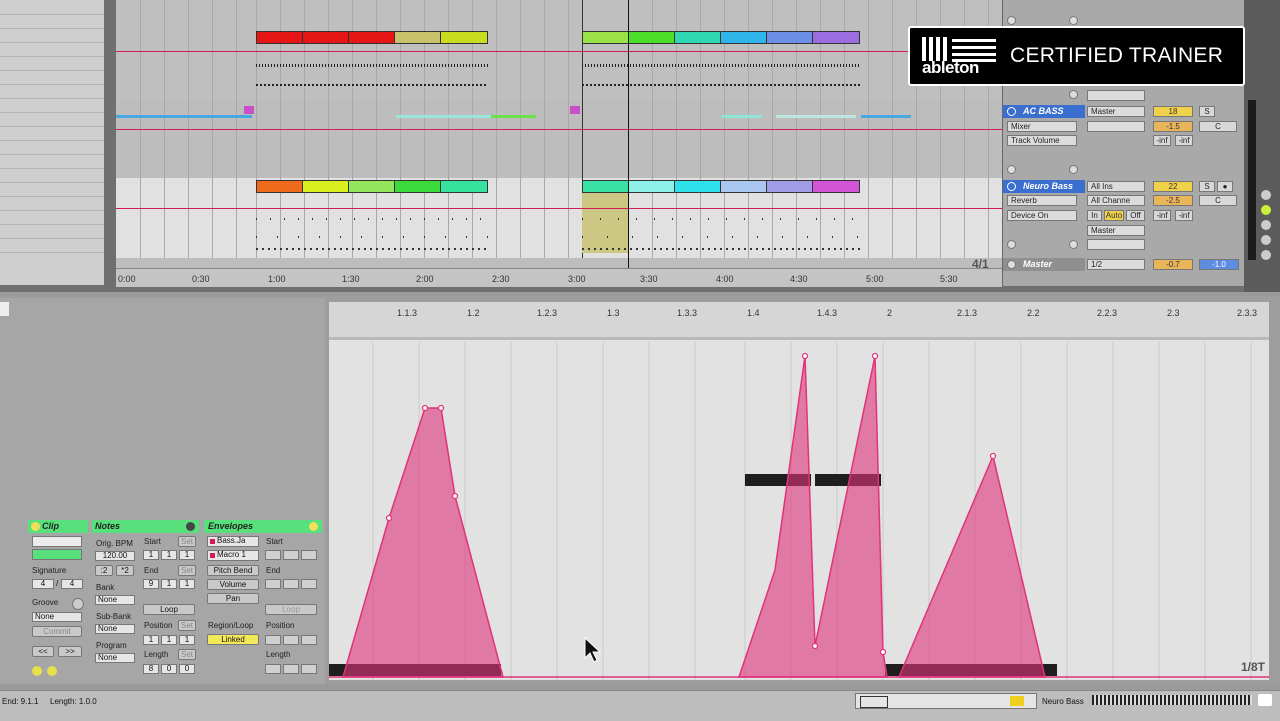  Describe the element at coordinates (72, 584) in the screenshot. I see `signature-denominator: 4` at that location.